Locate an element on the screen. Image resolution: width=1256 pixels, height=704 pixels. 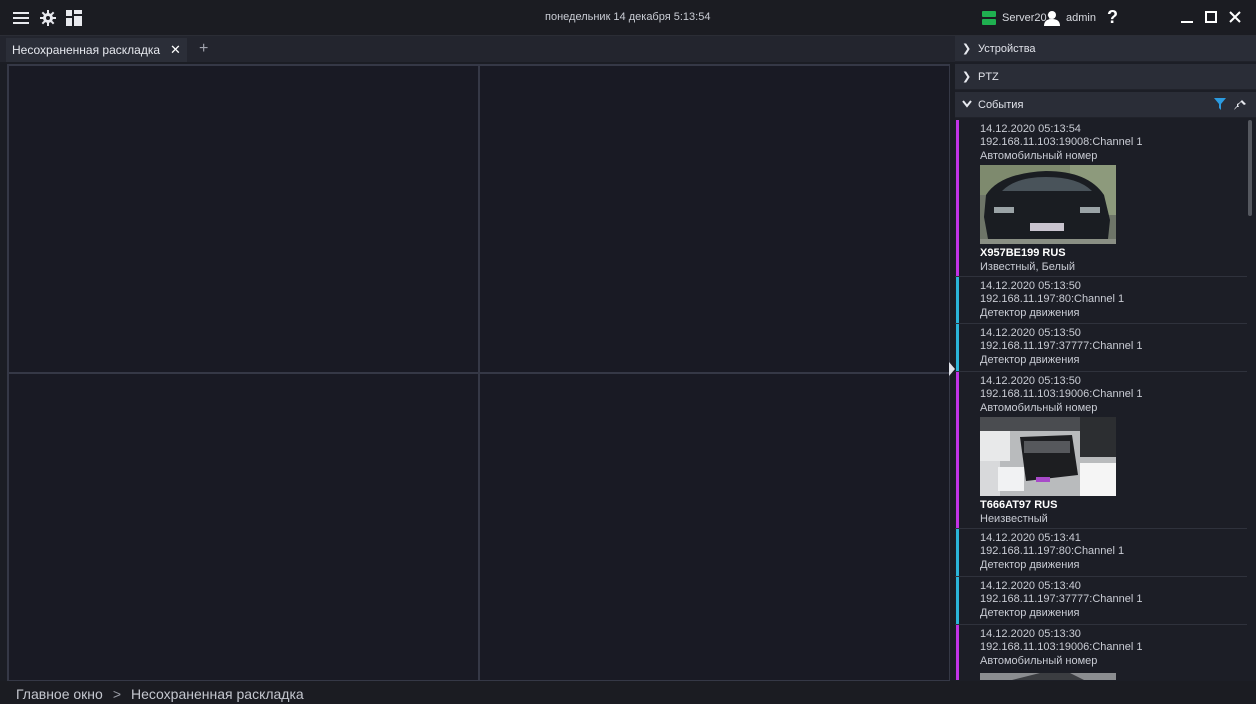
section-label: События is located at coordinates (1001, 104).